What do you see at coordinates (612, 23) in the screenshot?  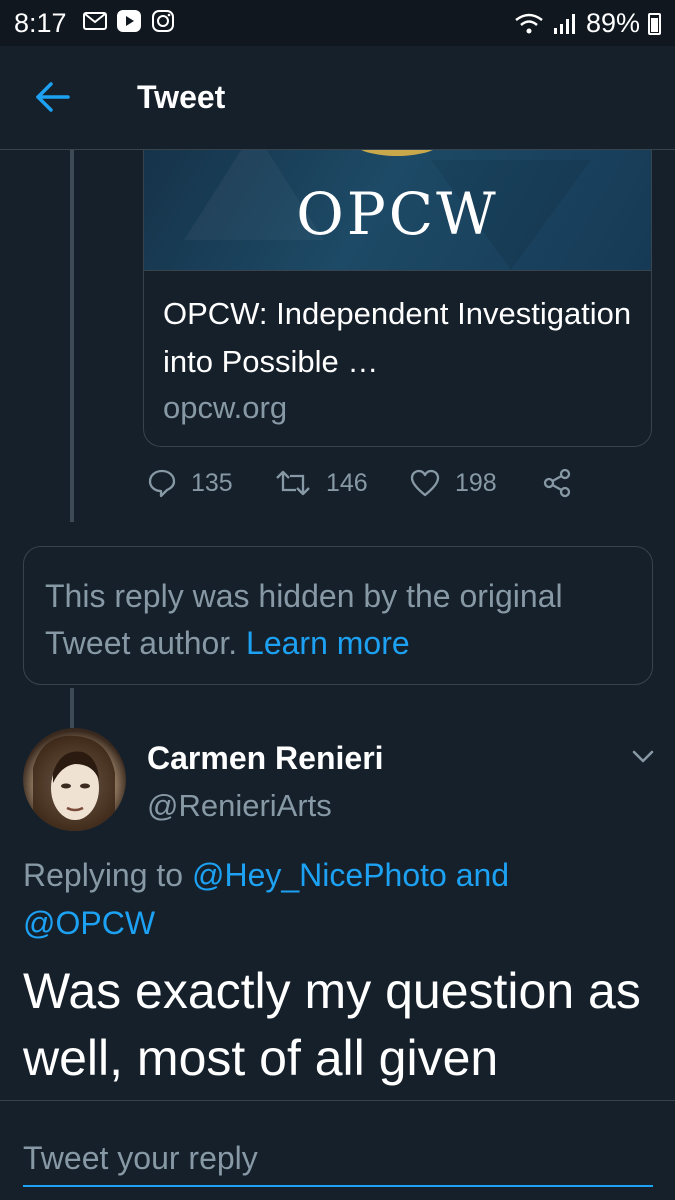 I see `battery-percent: 89%` at bounding box center [612, 23].